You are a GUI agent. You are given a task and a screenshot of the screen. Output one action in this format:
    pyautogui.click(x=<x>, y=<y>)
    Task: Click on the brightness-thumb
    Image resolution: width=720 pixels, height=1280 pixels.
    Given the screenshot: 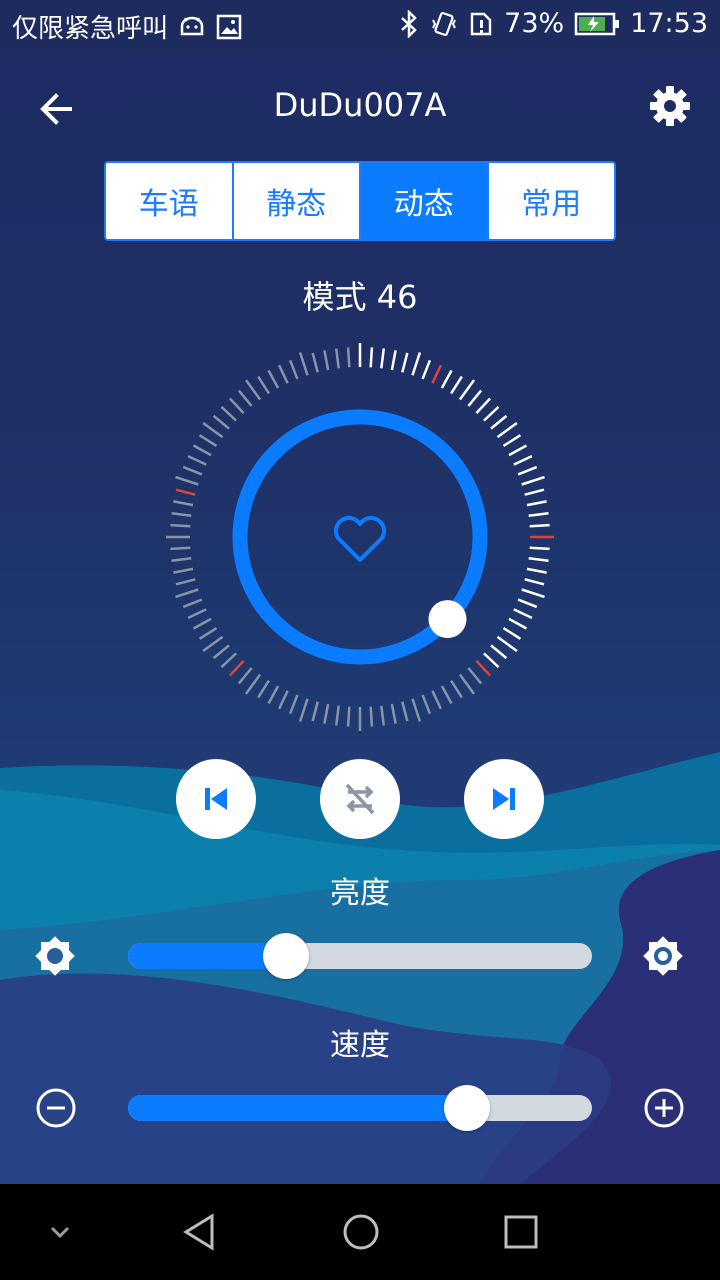 What is the action you would take?
    pyautogui.click(x=286, y=956)
    